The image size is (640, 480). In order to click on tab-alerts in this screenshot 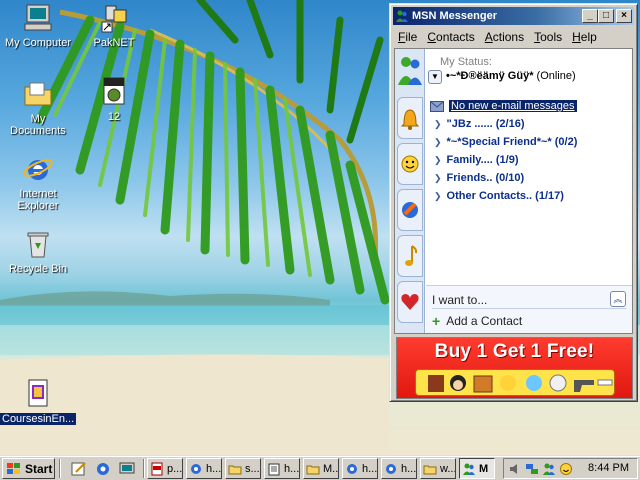, I will do `click(410, 118)`.